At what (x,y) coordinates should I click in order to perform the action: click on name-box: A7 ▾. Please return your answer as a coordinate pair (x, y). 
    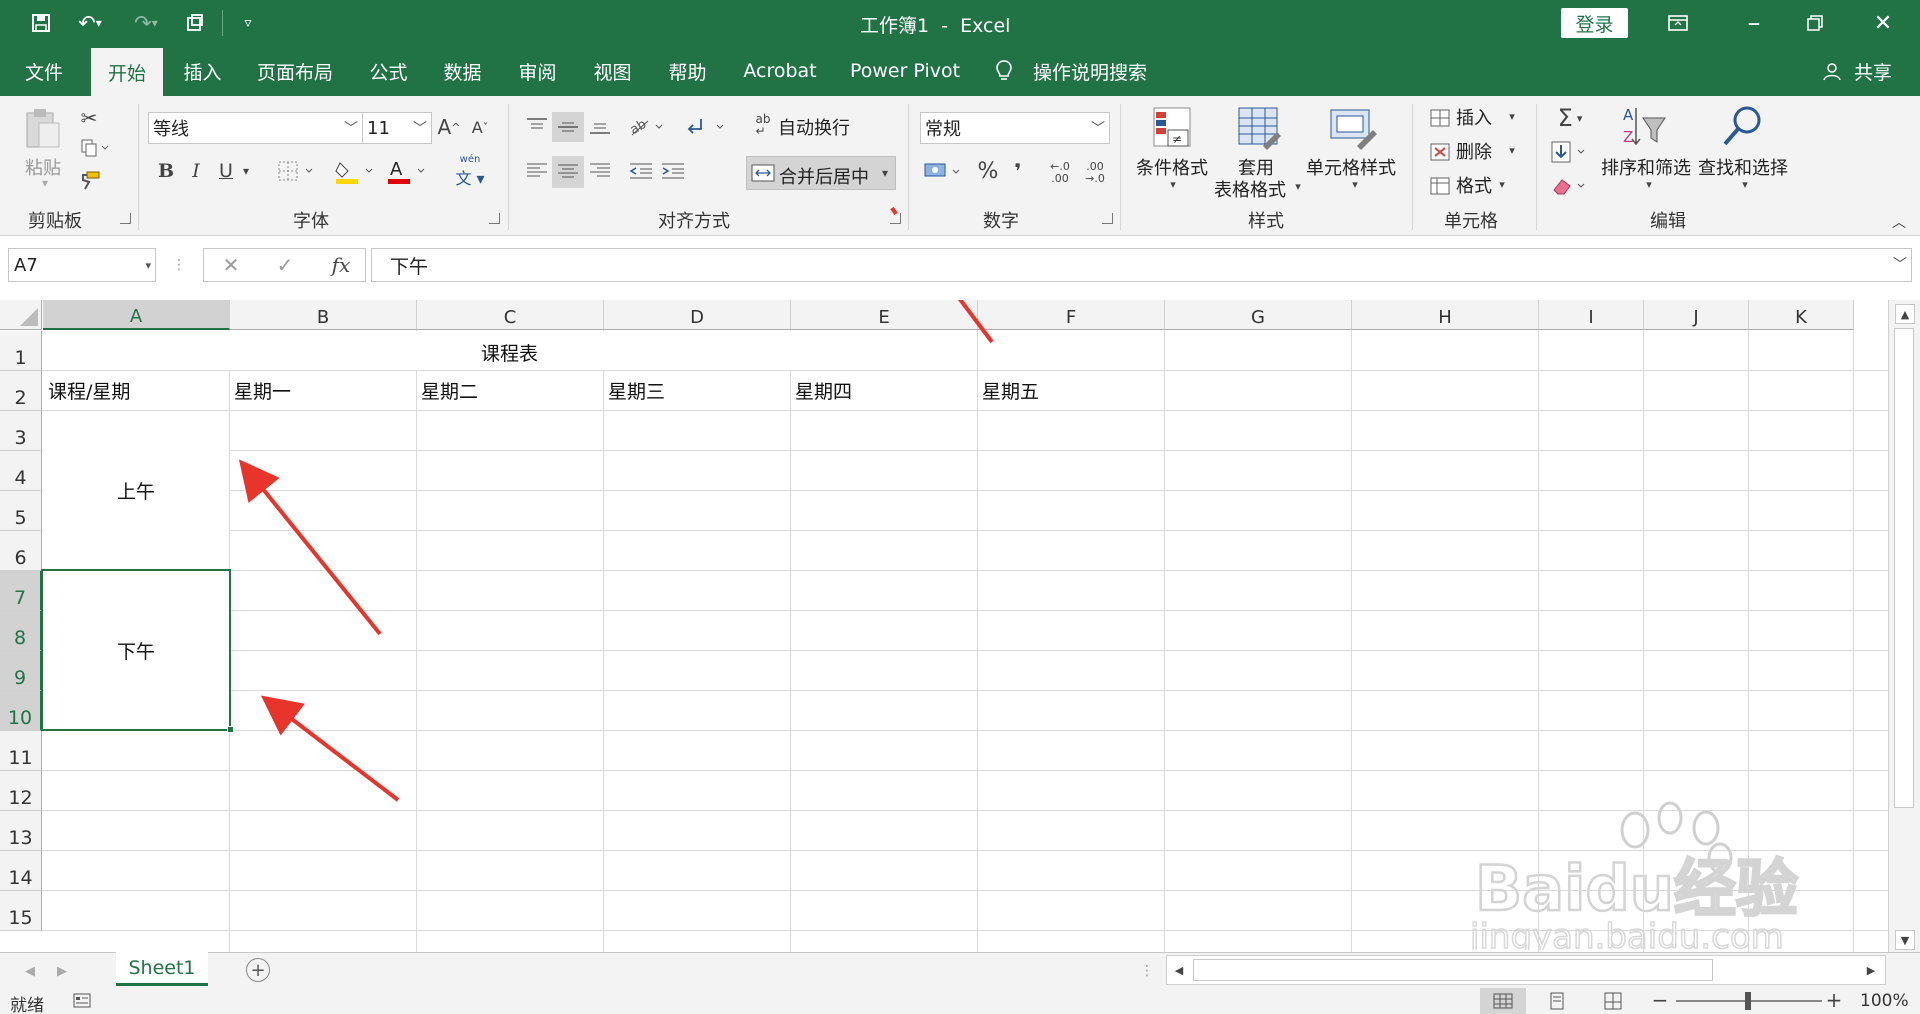
    Looking at the image, I should click on (82, 265).